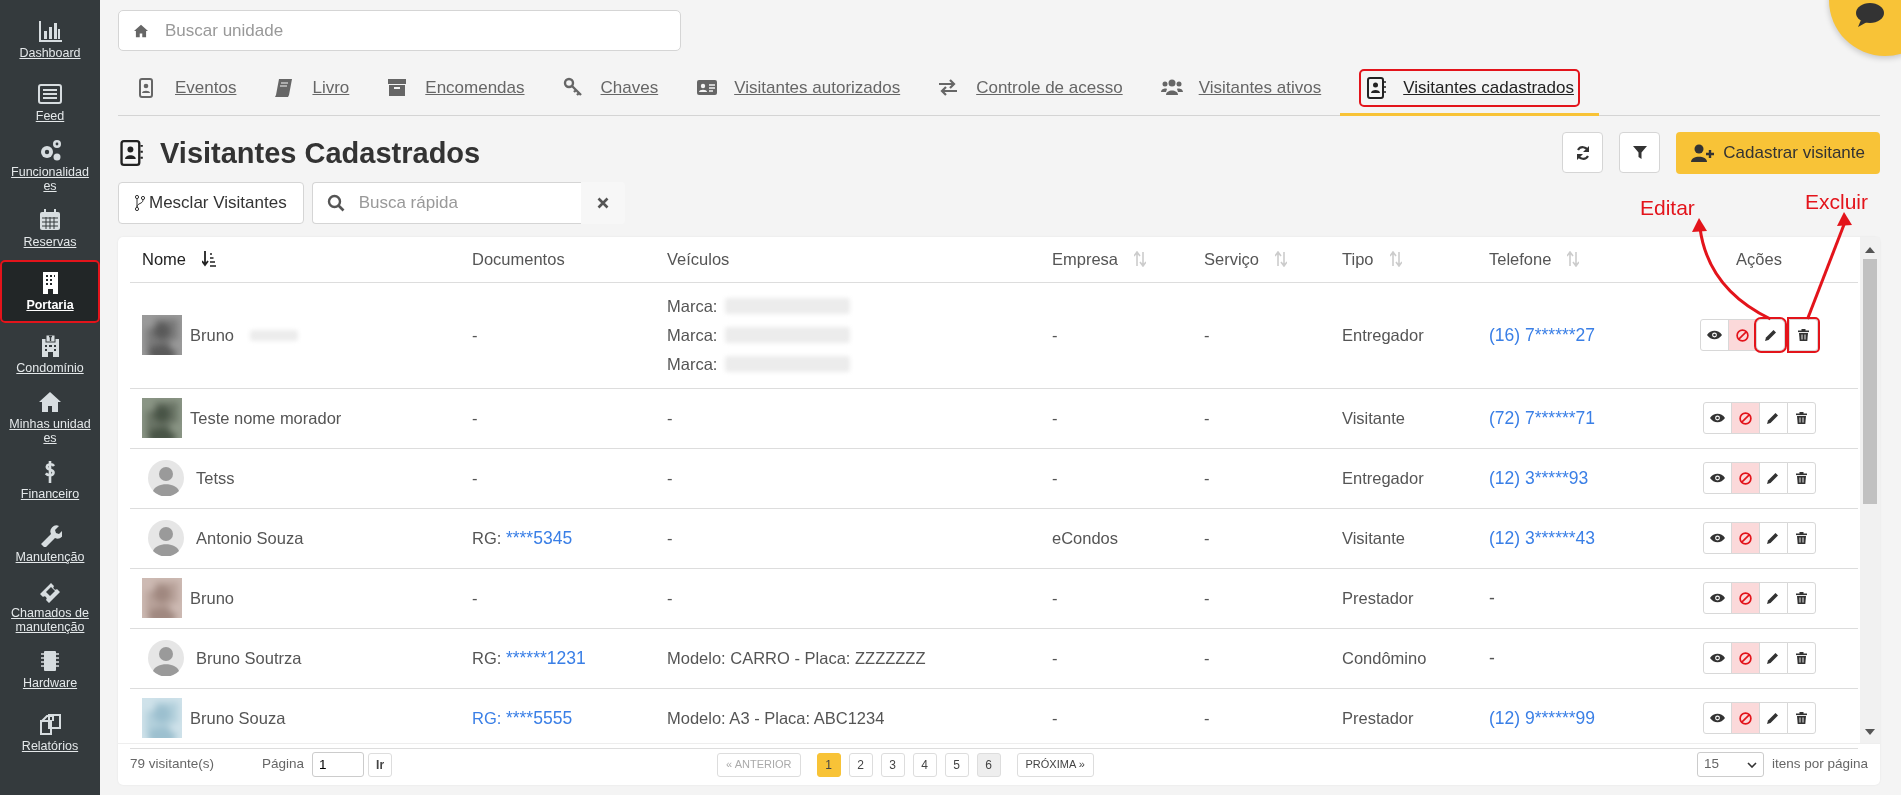  Describe the element at coordinates (446, 203) in the screenshot. I see `quick-search-field: Busca rápida` at that location.